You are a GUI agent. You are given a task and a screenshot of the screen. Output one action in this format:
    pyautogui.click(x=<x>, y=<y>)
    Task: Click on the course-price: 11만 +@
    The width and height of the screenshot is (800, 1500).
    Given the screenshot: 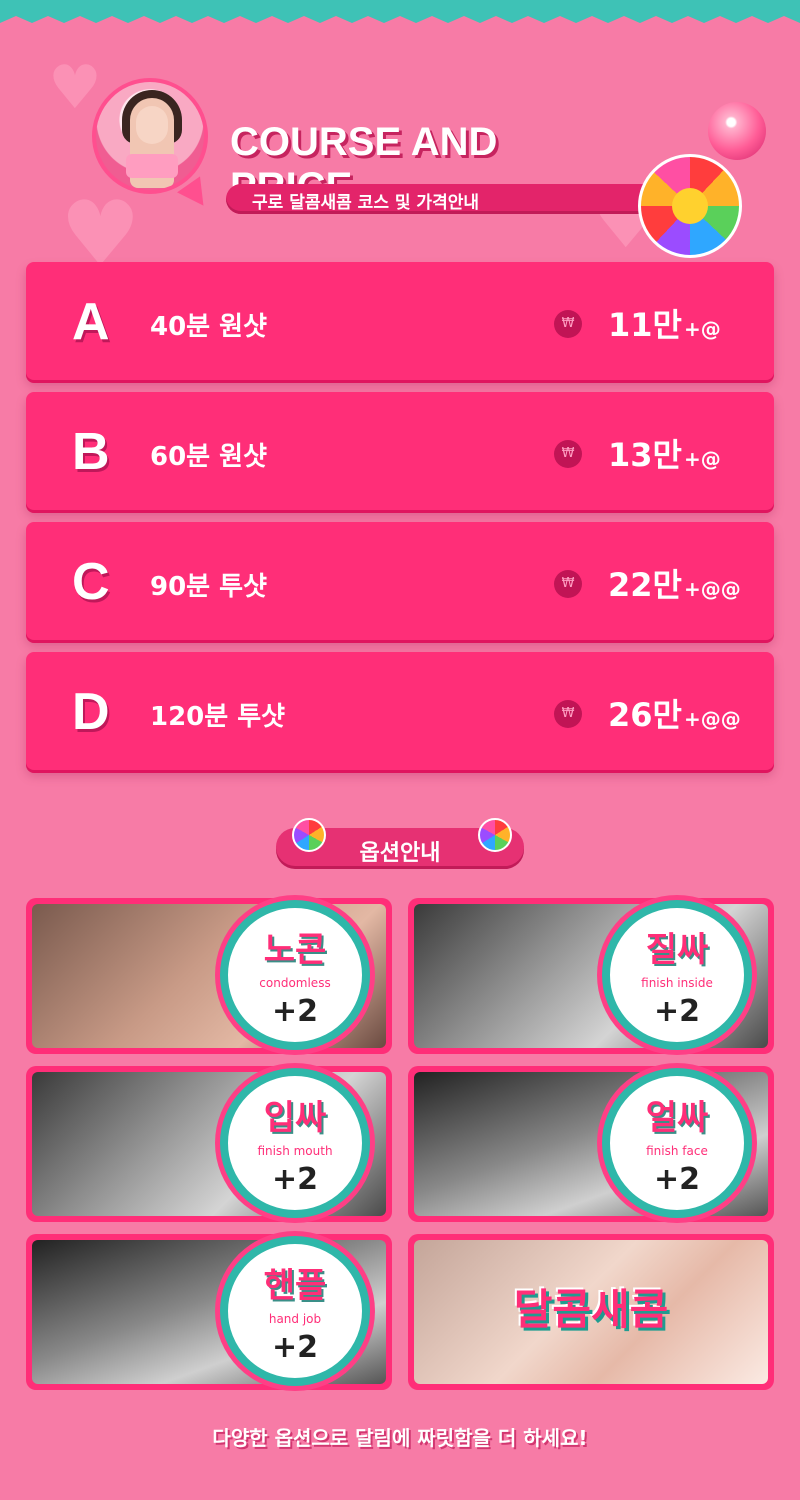 What is the action you would take?
    pyautogui.click(x=664, y=323)
    